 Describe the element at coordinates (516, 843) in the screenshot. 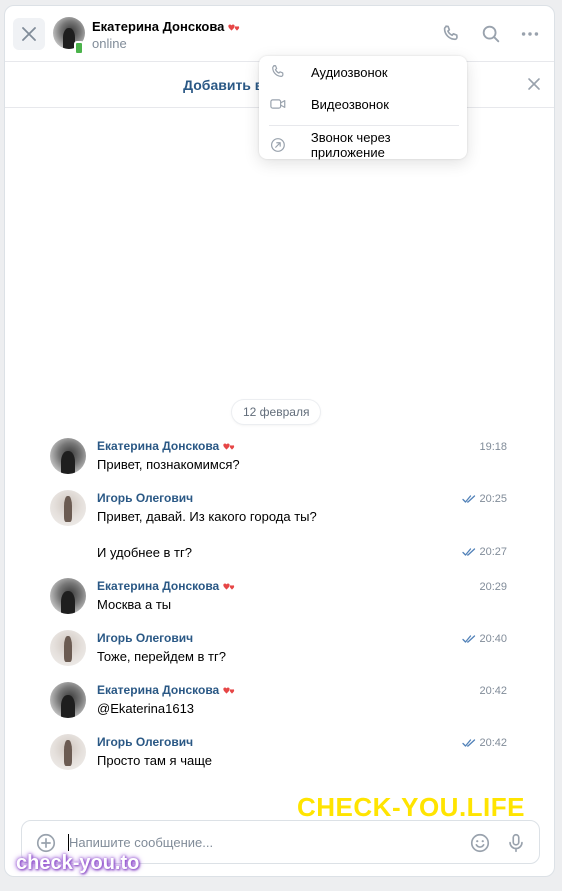

I see `microphone-icon` at that location.